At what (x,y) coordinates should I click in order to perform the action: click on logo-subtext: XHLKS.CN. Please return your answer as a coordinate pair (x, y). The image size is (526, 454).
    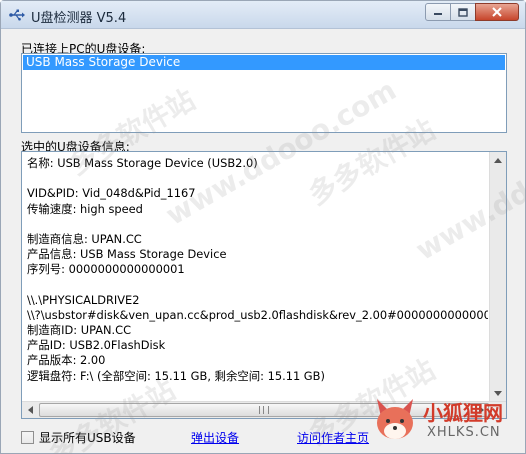
    Looking at the image, I should click on (464, 432).